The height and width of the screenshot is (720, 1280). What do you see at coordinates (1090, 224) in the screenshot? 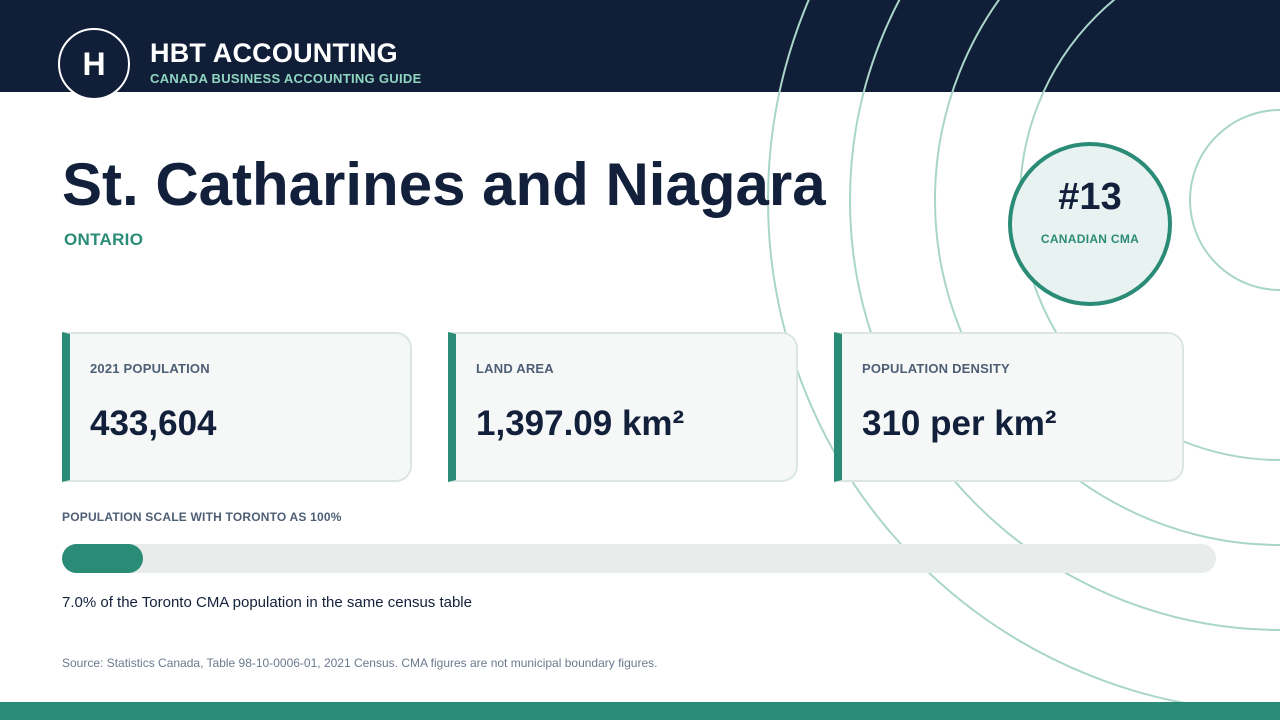
I see `rank-badge: #13 CANADIAN CMA` at bounding box center [1090, 224].